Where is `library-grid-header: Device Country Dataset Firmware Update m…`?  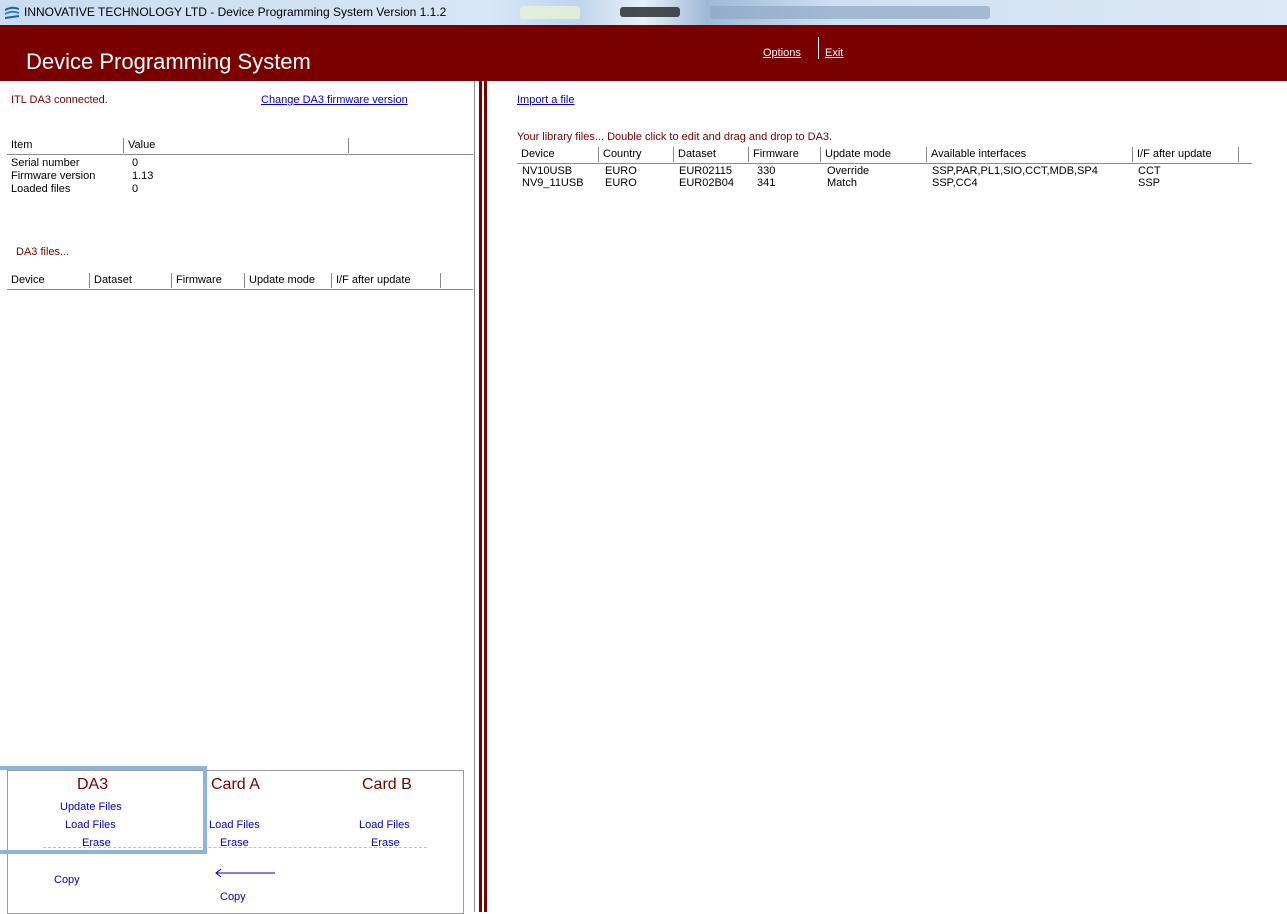
library-grid-header: Device Country Dataset Firmware Update m… is located at coordinates (884, 155).